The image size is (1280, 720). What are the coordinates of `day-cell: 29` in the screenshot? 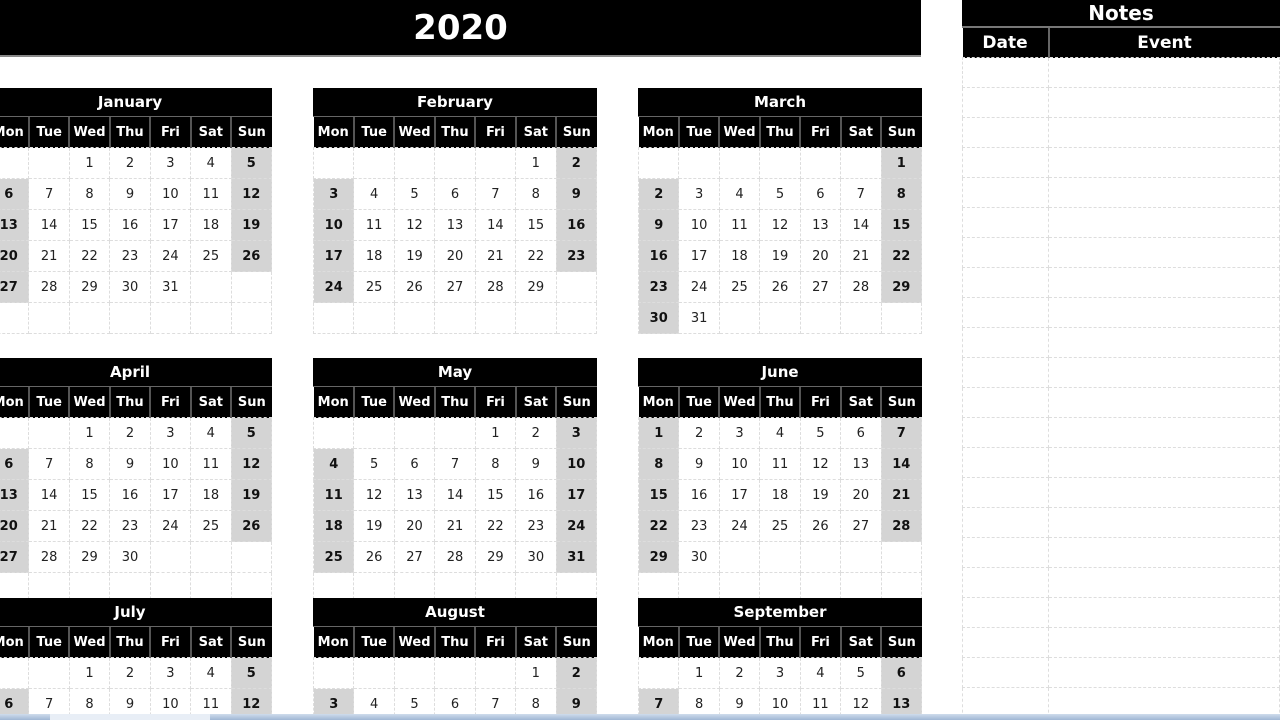 It's located at (658, 557).